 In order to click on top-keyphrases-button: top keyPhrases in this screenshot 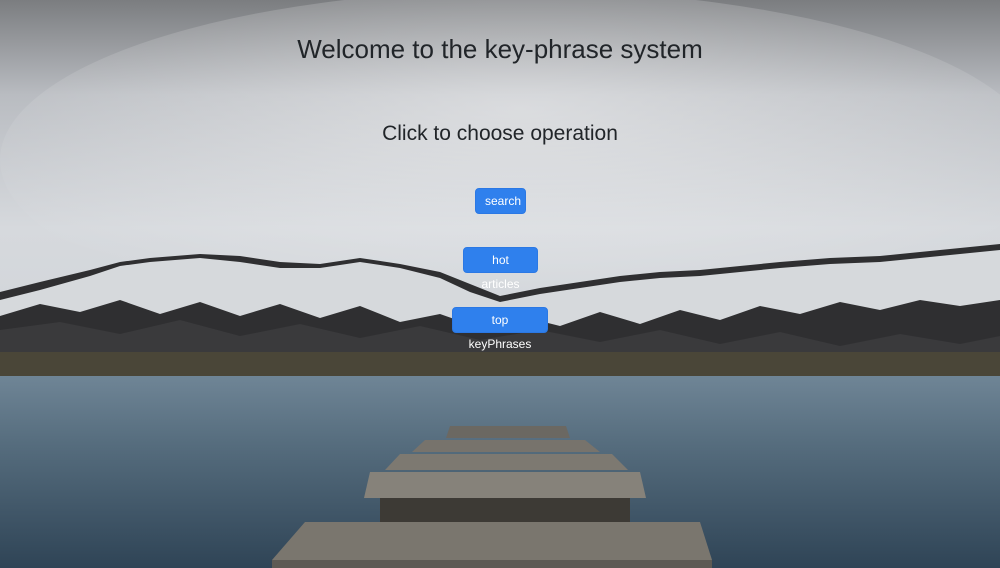, I will do `click(500, 329)`.